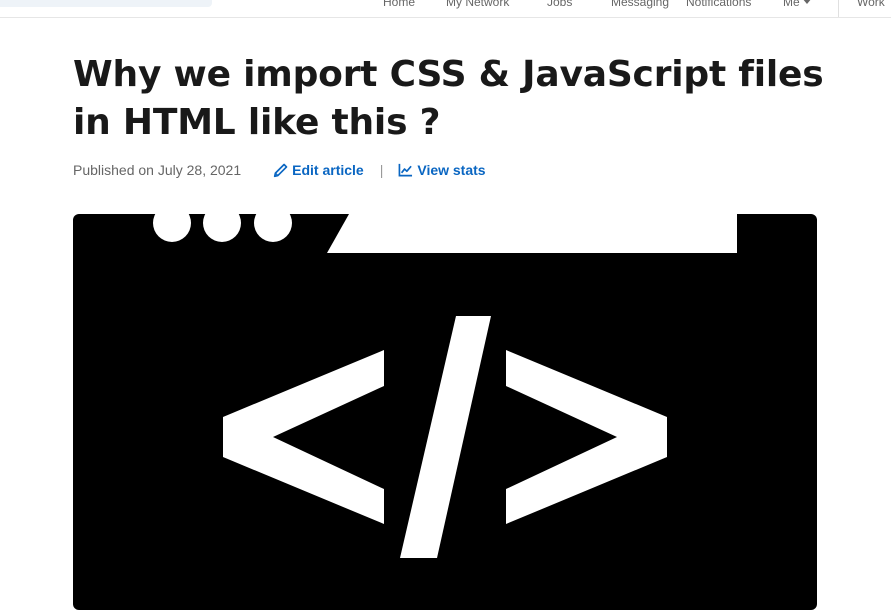 The height and width of the screenshot is (611, 891). Describe the element at coordinates (106, 3) in the screenshot. I see `search-bar` at that location.